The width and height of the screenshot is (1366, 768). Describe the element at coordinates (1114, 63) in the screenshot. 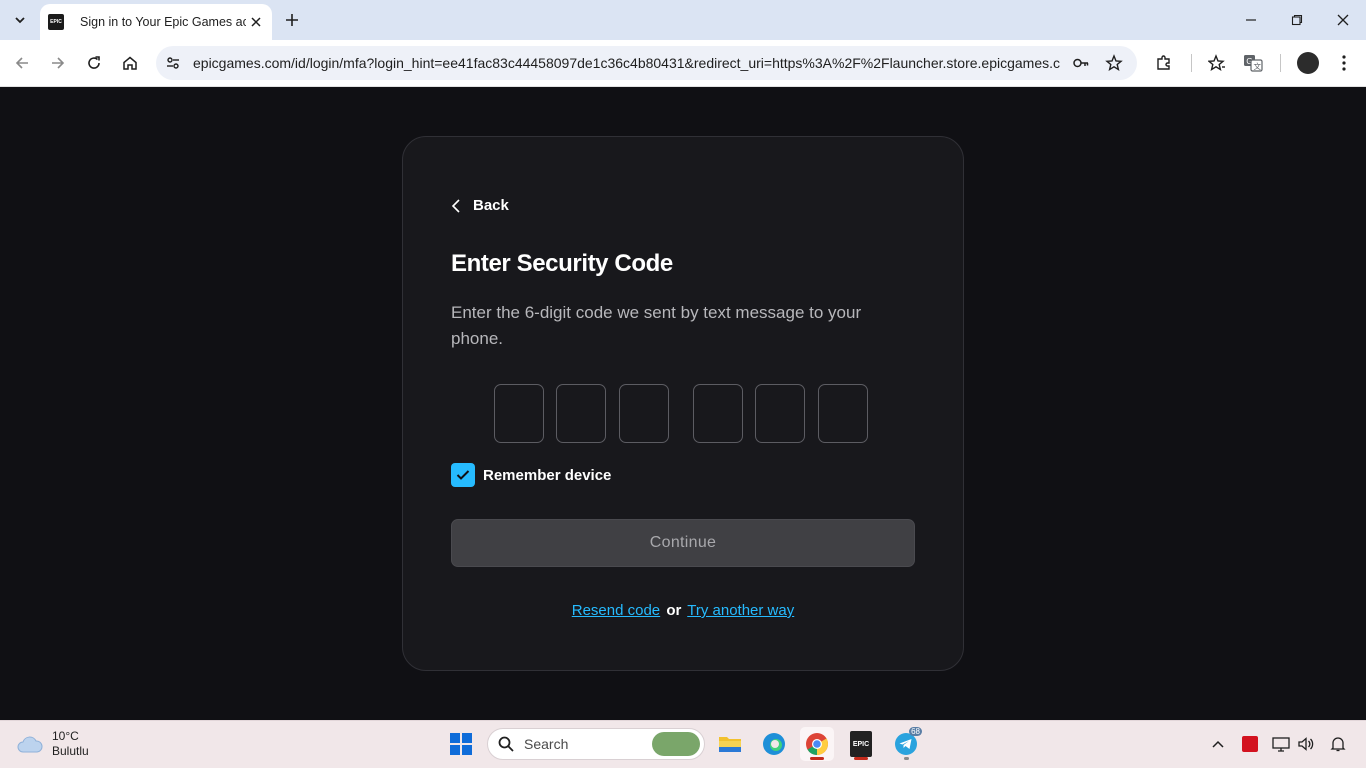

I see `bookmark-star-icon` at that location.